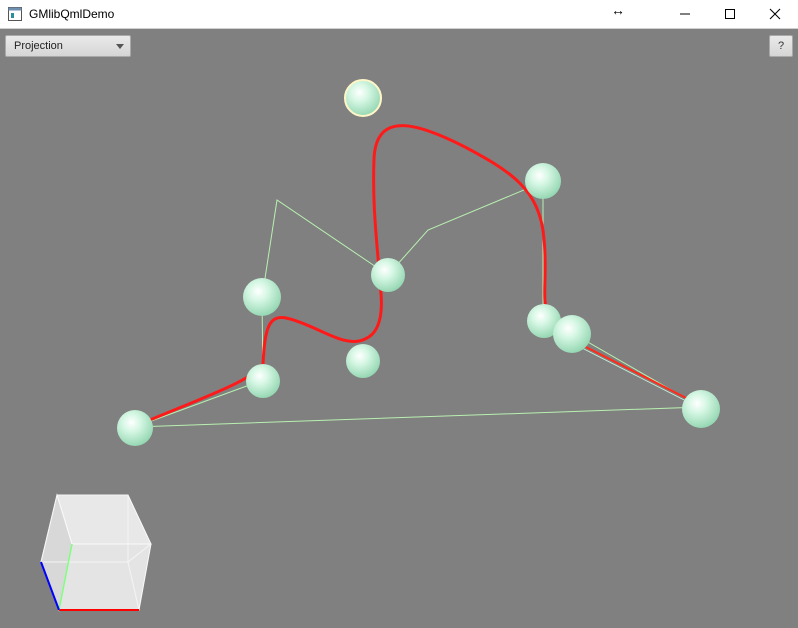 Image resolution: width=798 pixels, height=628 pixels. I want to click on app-window-icon, so click(15, 14).